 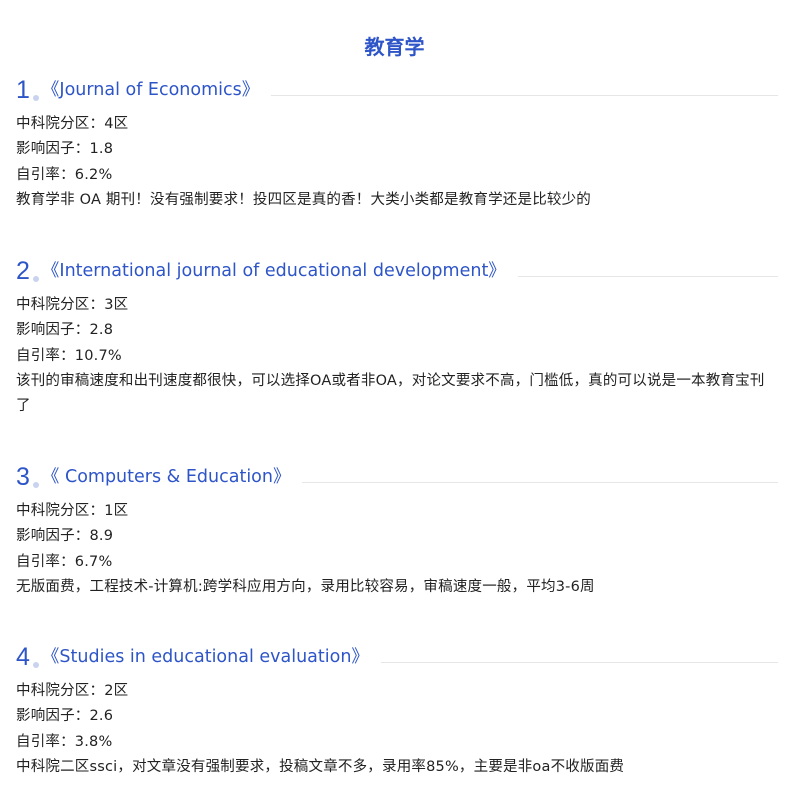 What do you see at coordinates (397, 87) in the screenshot?
I see `section-header: 1 《Journal of Economics》` at bounding box center [397, 87].